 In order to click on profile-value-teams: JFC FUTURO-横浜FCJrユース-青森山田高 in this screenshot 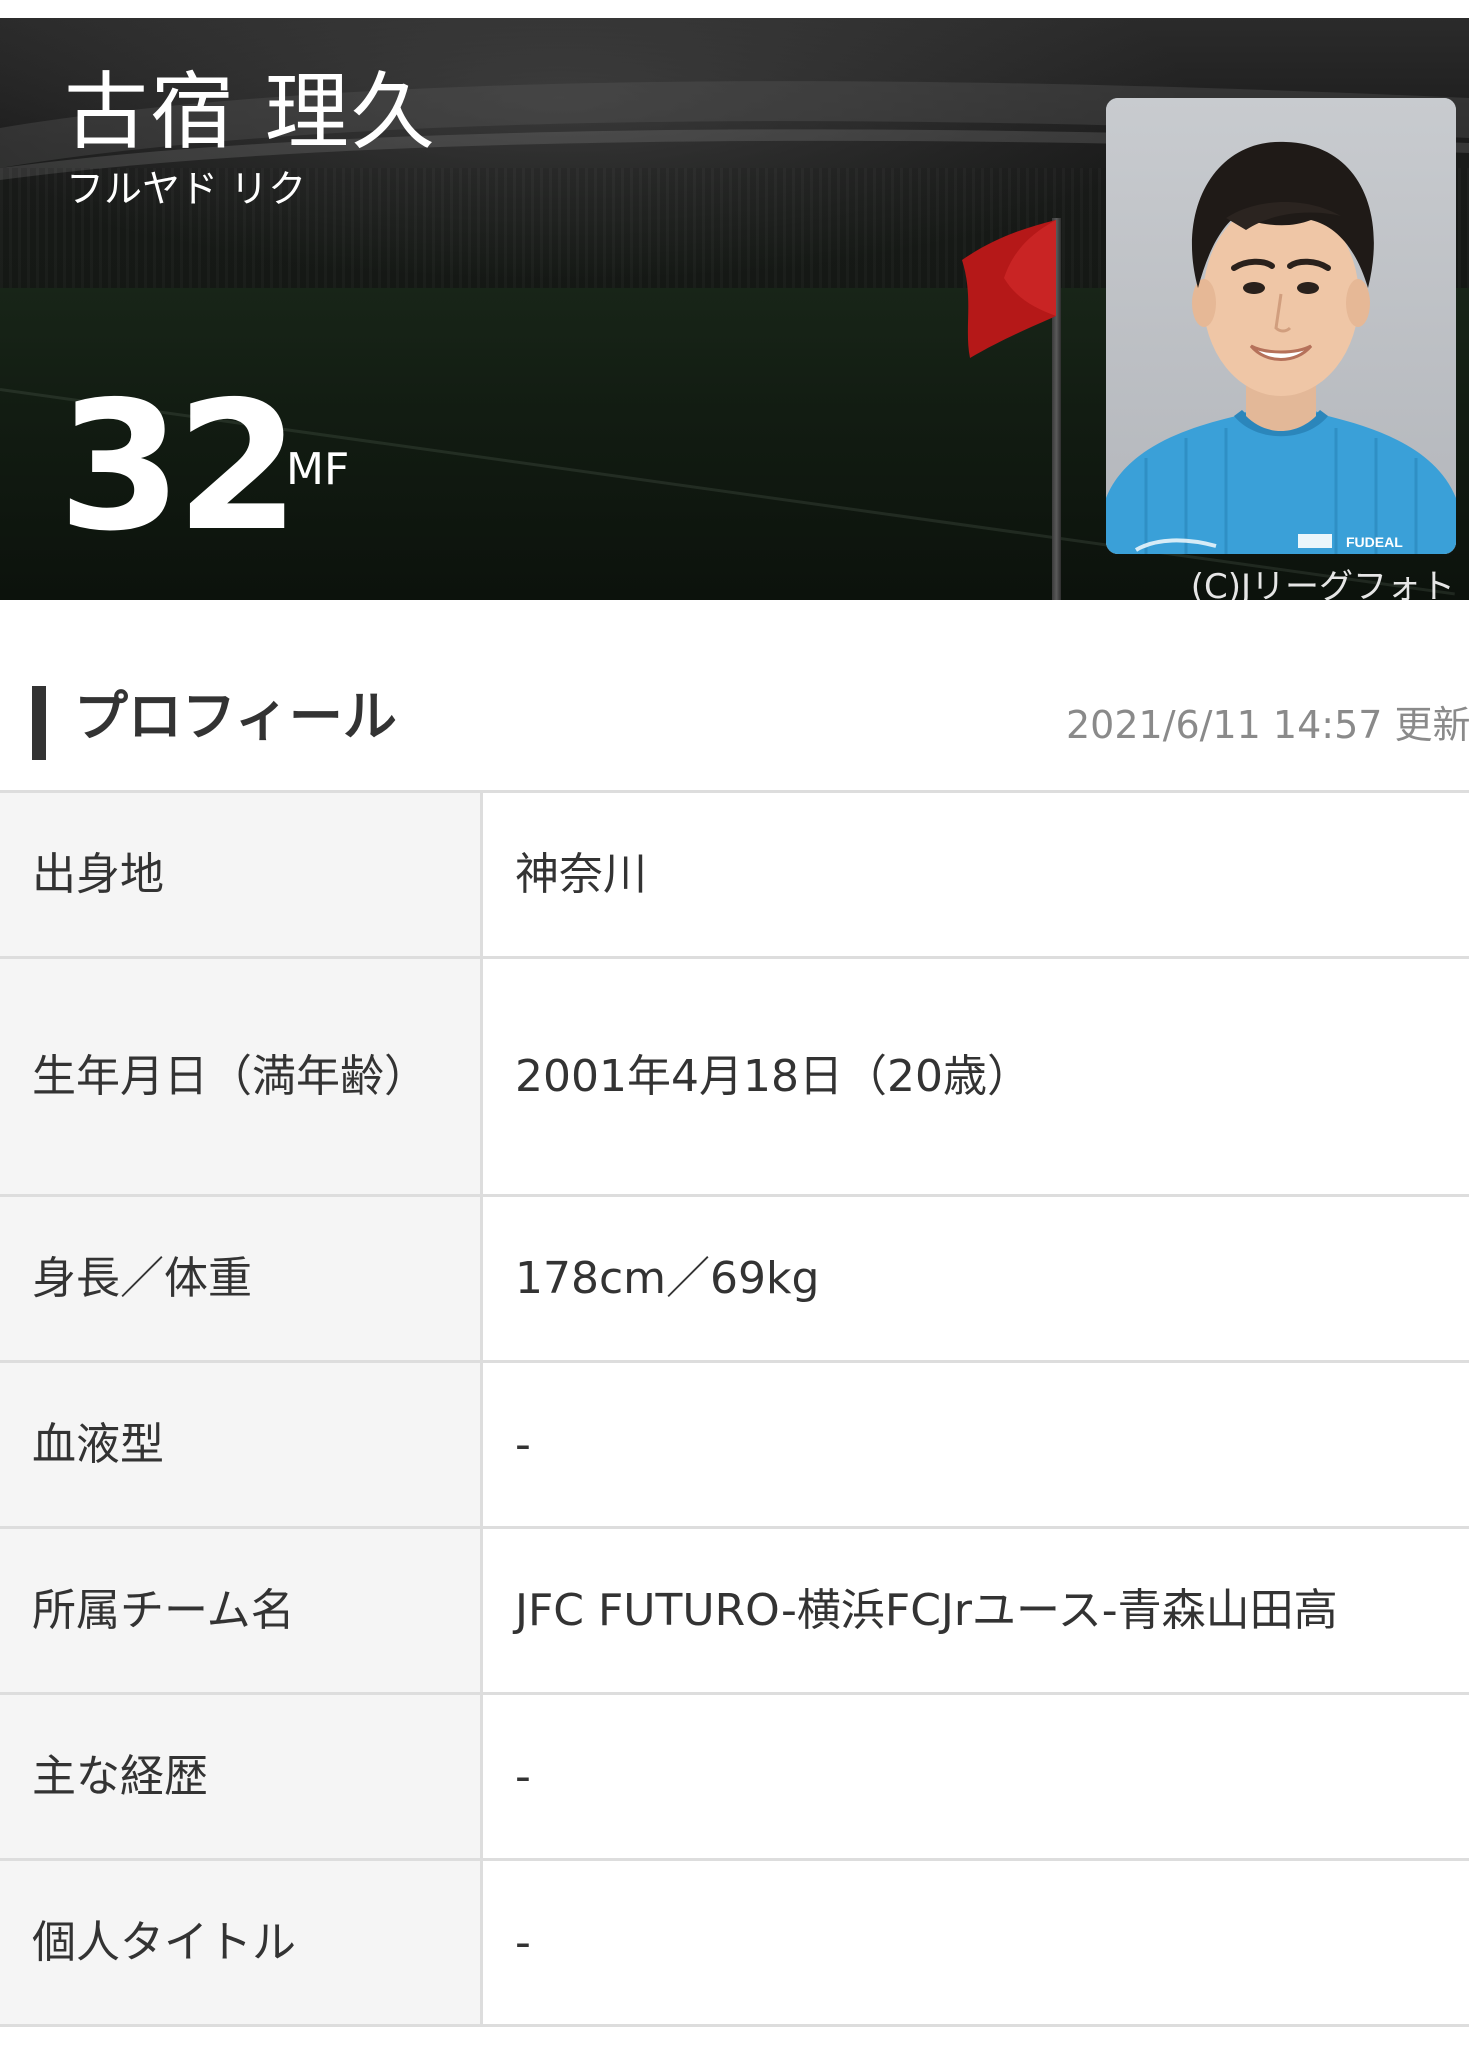, I will do `click(975, 1611)`.